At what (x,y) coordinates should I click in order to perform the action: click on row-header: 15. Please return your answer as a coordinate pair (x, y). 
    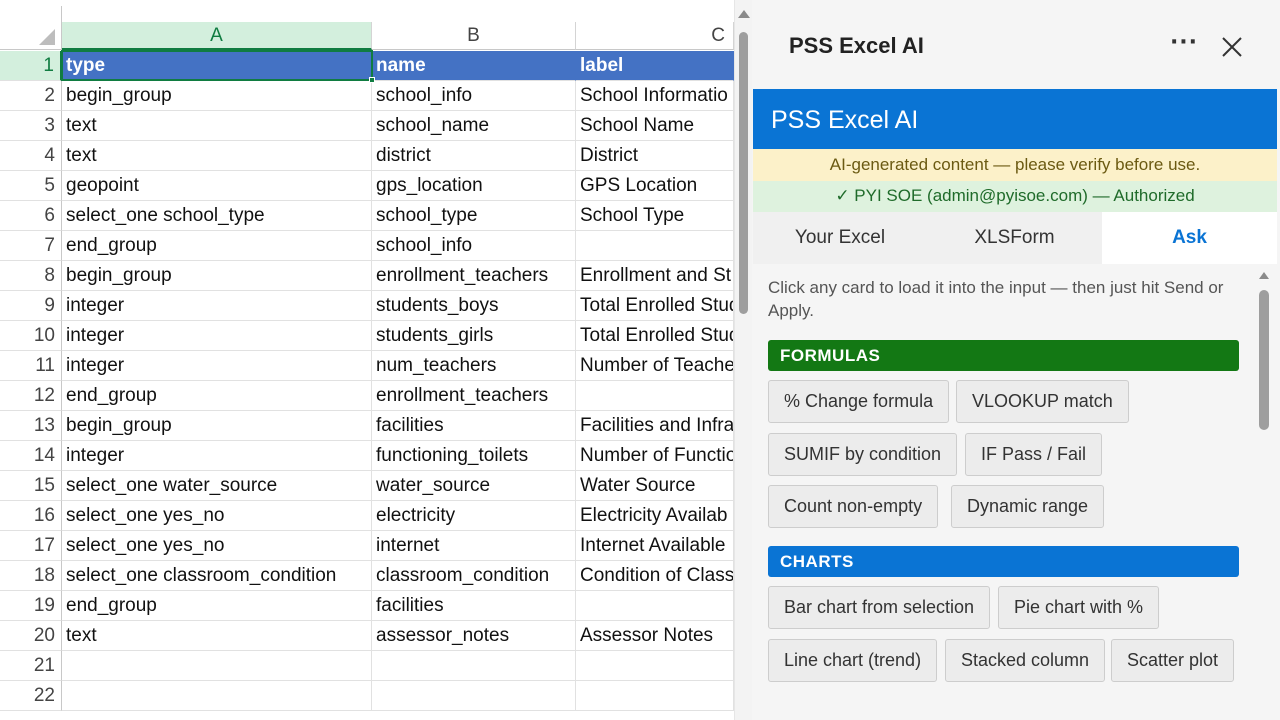
    Looking at the image, I should click on (31, 486).